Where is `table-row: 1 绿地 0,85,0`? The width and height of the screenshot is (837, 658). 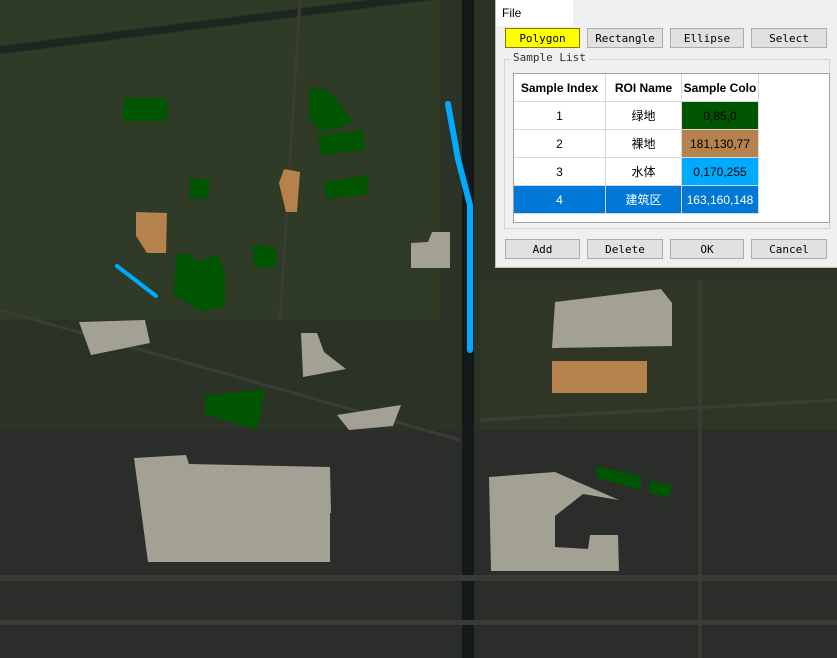 table-row: 1 绿地 0,85,0 is located at coordinates (636, 116).